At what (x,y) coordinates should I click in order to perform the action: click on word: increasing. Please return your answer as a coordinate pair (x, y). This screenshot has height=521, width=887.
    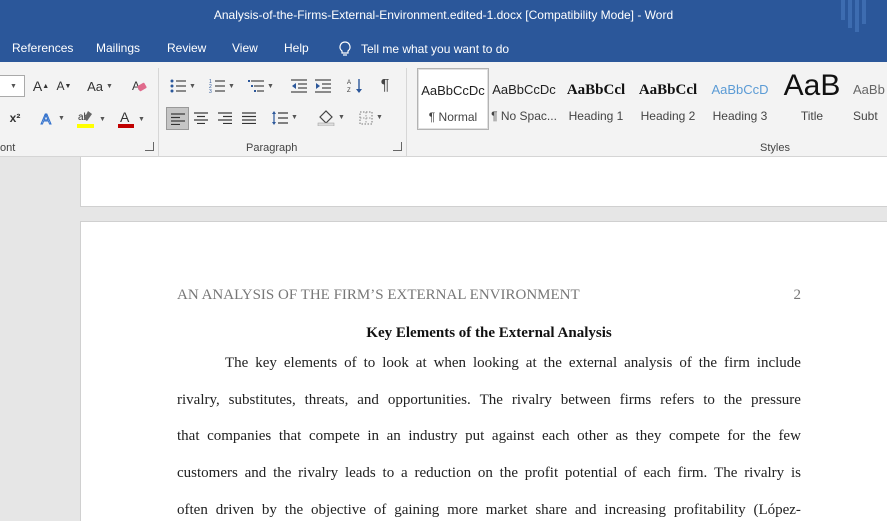
    Looking at the image, I should click on (635, 510).